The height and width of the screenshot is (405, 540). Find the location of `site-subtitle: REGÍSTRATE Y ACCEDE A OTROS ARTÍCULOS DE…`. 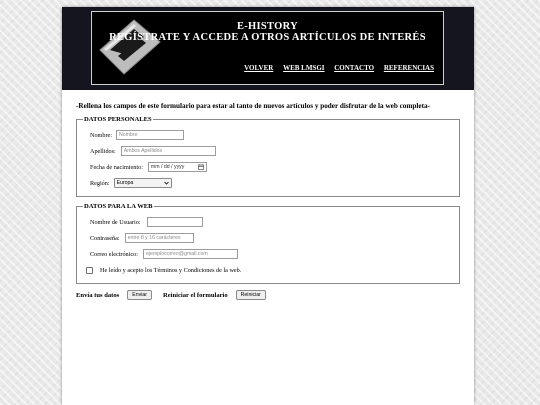

site-subtitle: REGÍSTRATE Y ACCEDE A OTROS ARTÍCULOS DE… is located at coordinates (267, 37).